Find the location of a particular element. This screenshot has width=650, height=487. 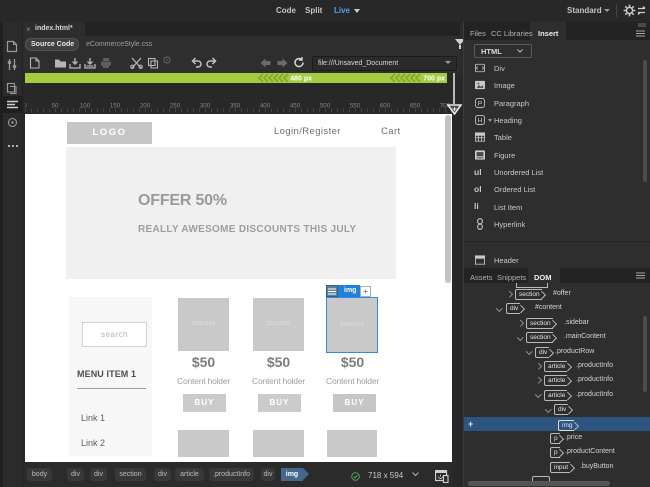

svg-text: 350 is located at coordinates (235, 106).